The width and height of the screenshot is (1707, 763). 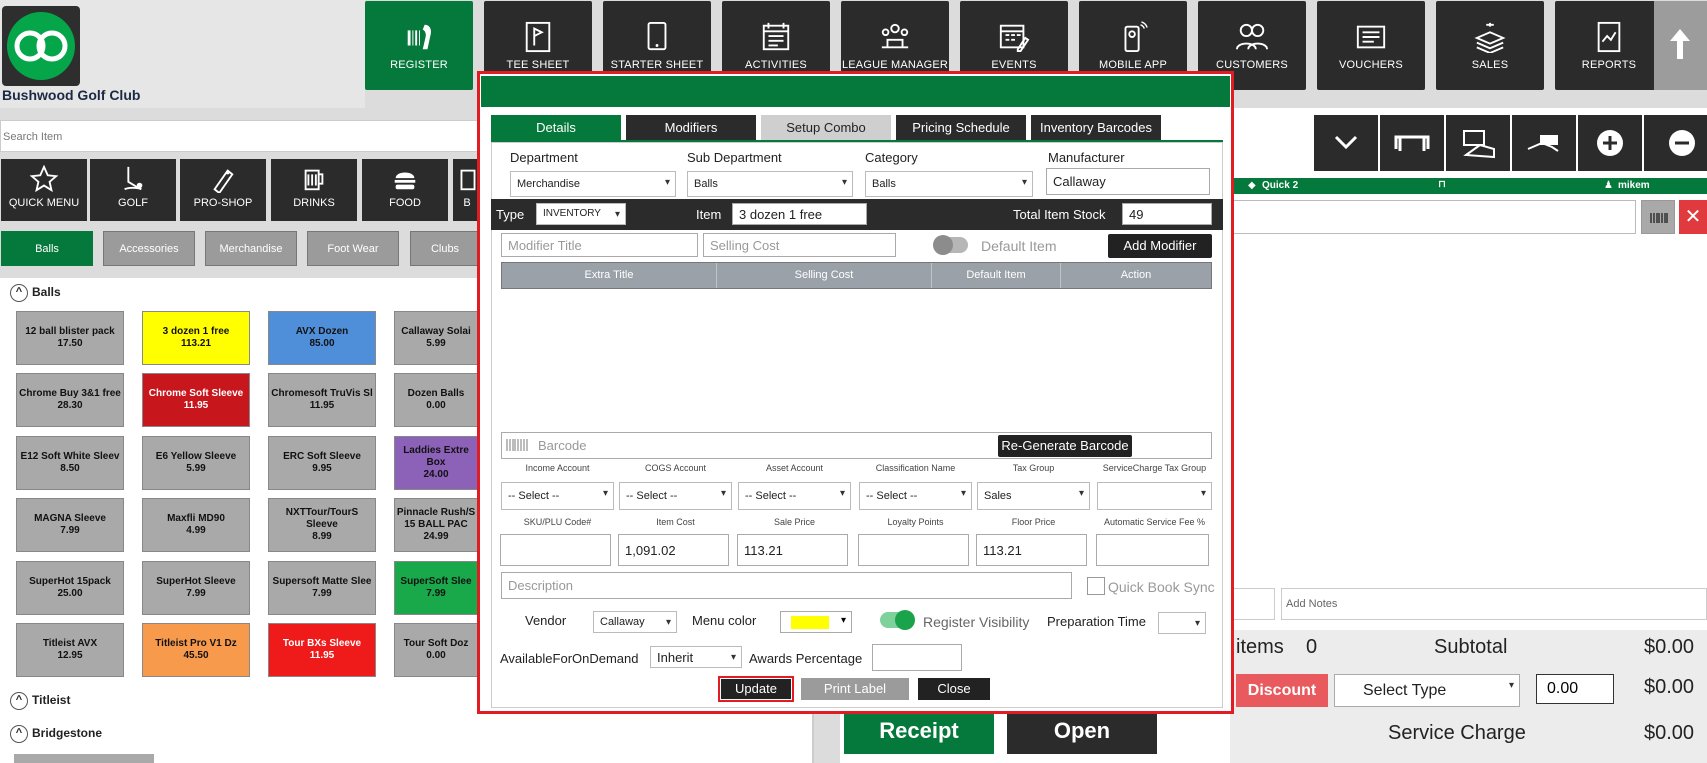 What do you see at coordinates (1544, 143) in the screenshot?
I see `payment-button` at bounding box center [1544, 143].